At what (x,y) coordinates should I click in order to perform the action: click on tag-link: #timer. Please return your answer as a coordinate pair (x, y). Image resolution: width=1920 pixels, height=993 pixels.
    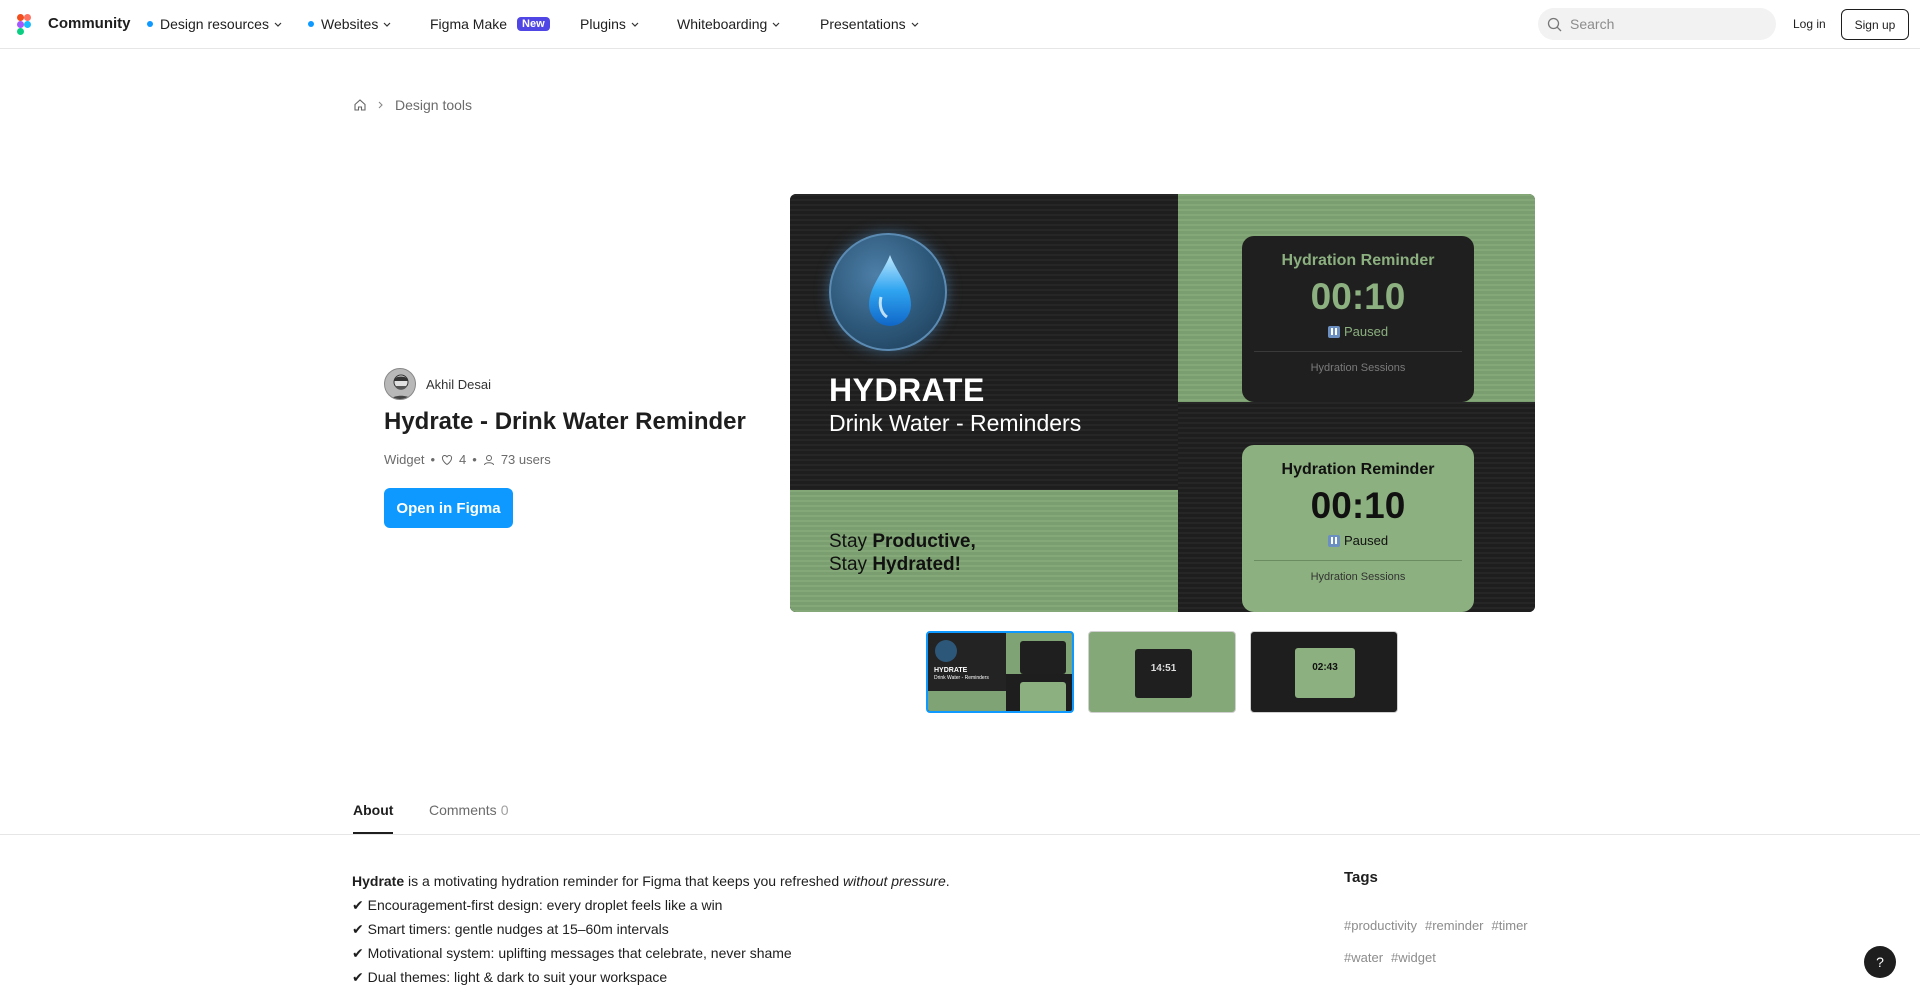
    Looking at the image, I should click on (1510, 925).